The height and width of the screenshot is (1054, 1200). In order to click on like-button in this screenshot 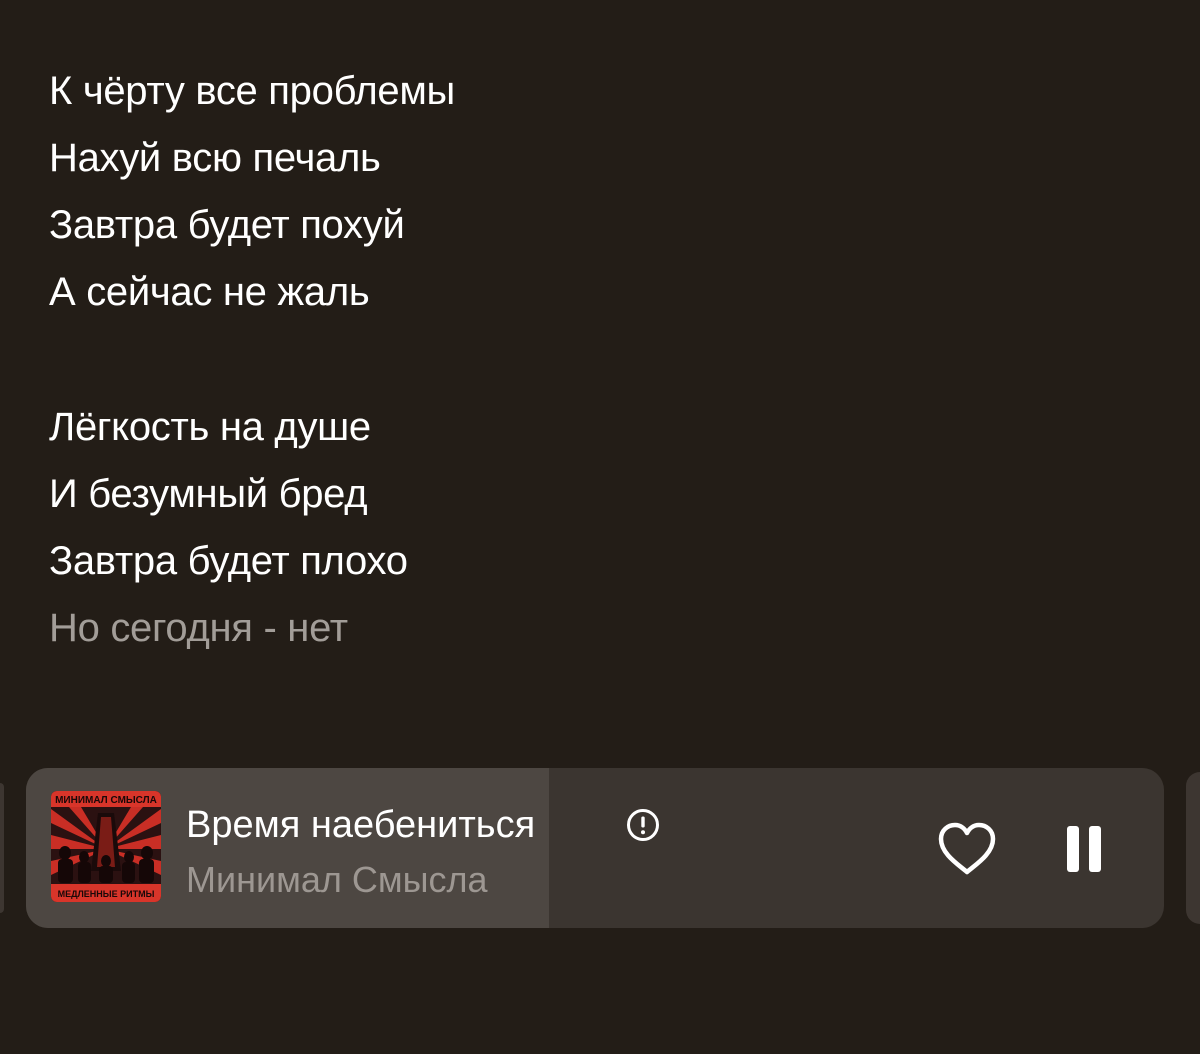, I will do `click(967, 849)`.